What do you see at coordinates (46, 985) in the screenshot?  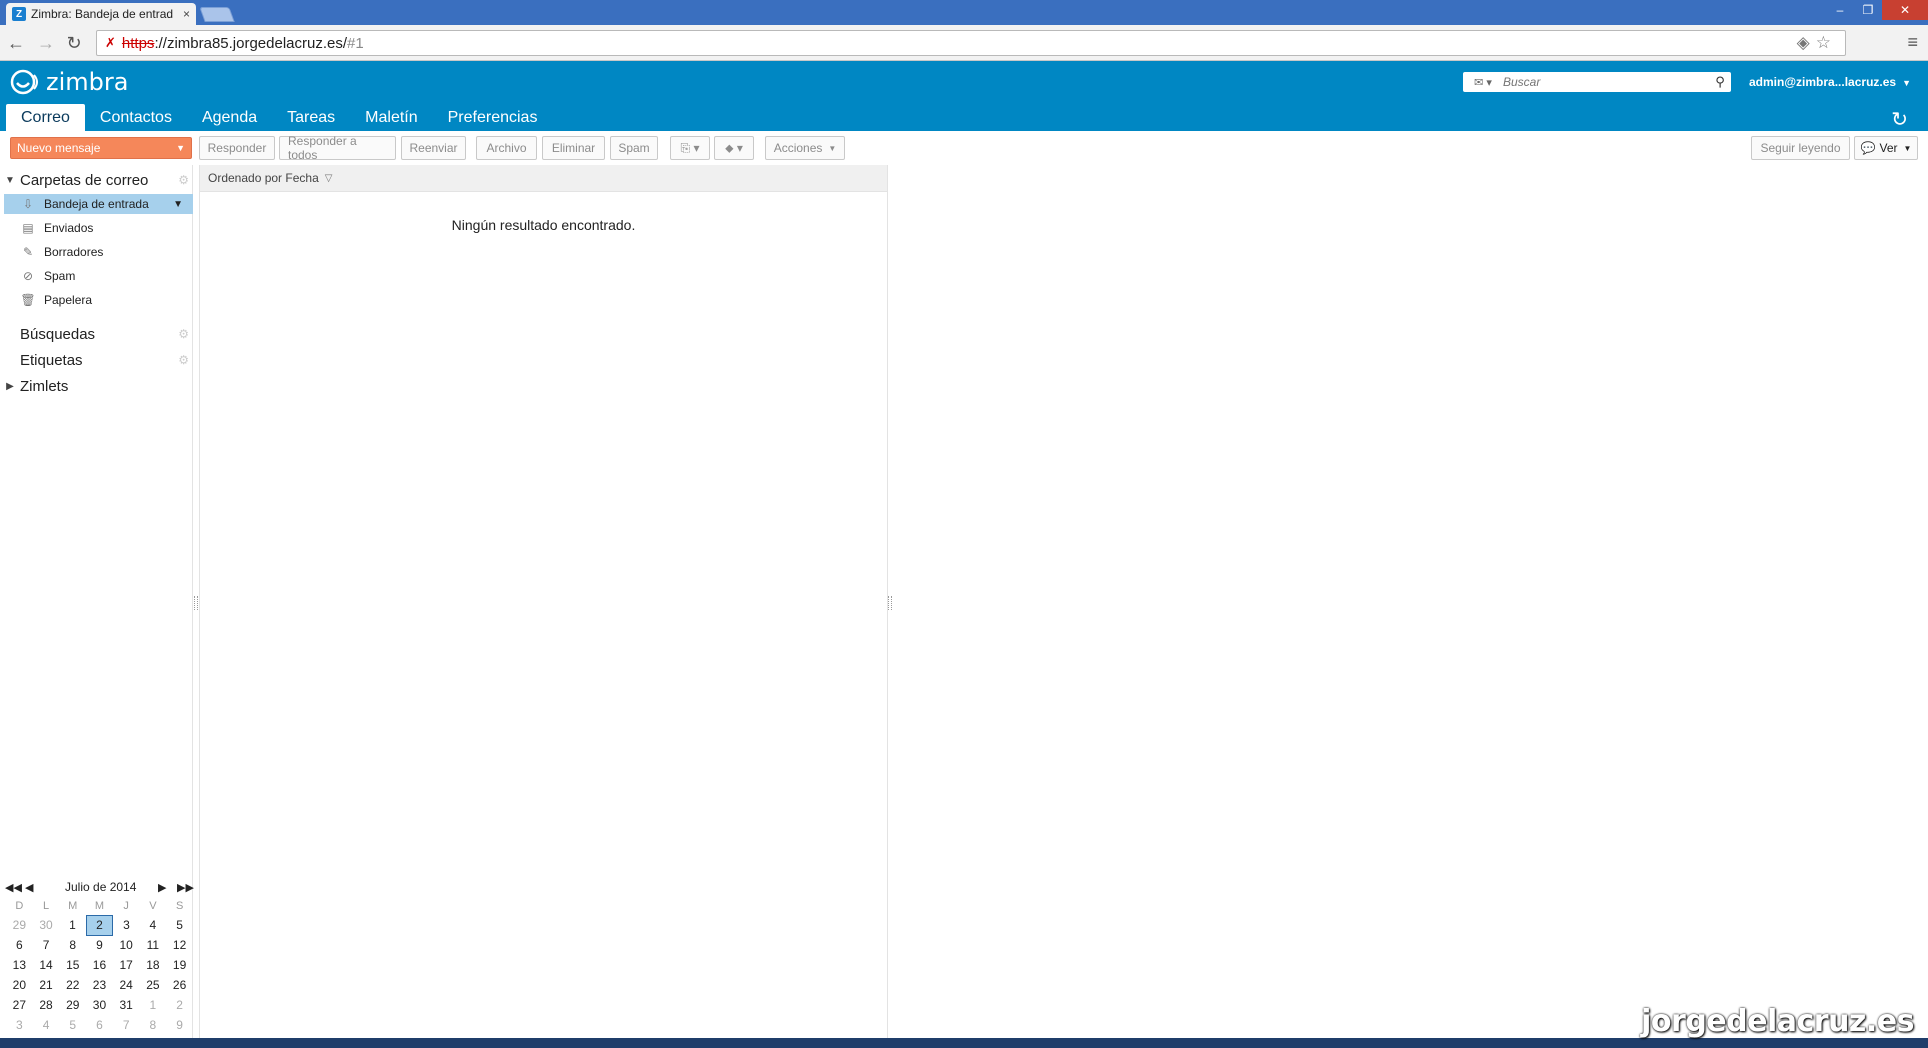 I see `calendar-day: 21` at bounding box center [46, 985].